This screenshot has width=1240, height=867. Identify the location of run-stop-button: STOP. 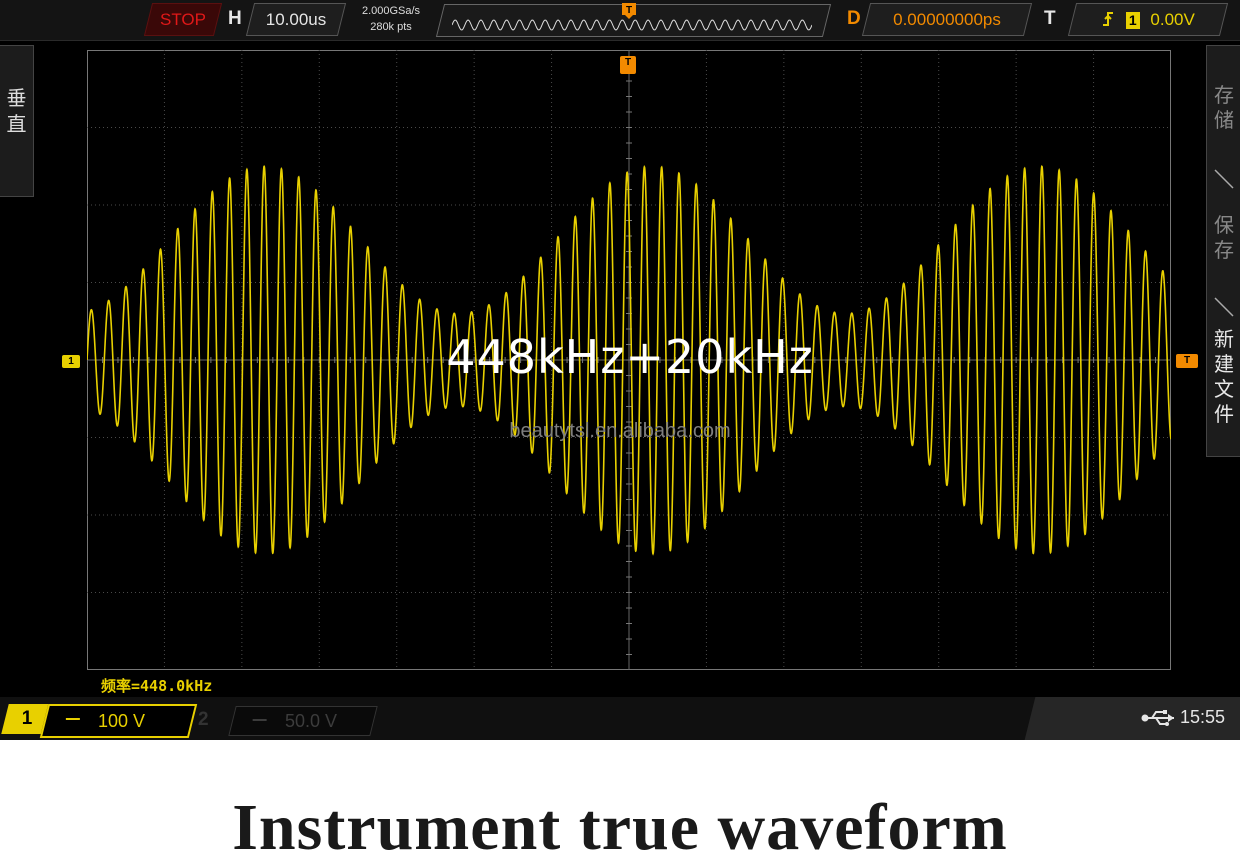
(183, 19).